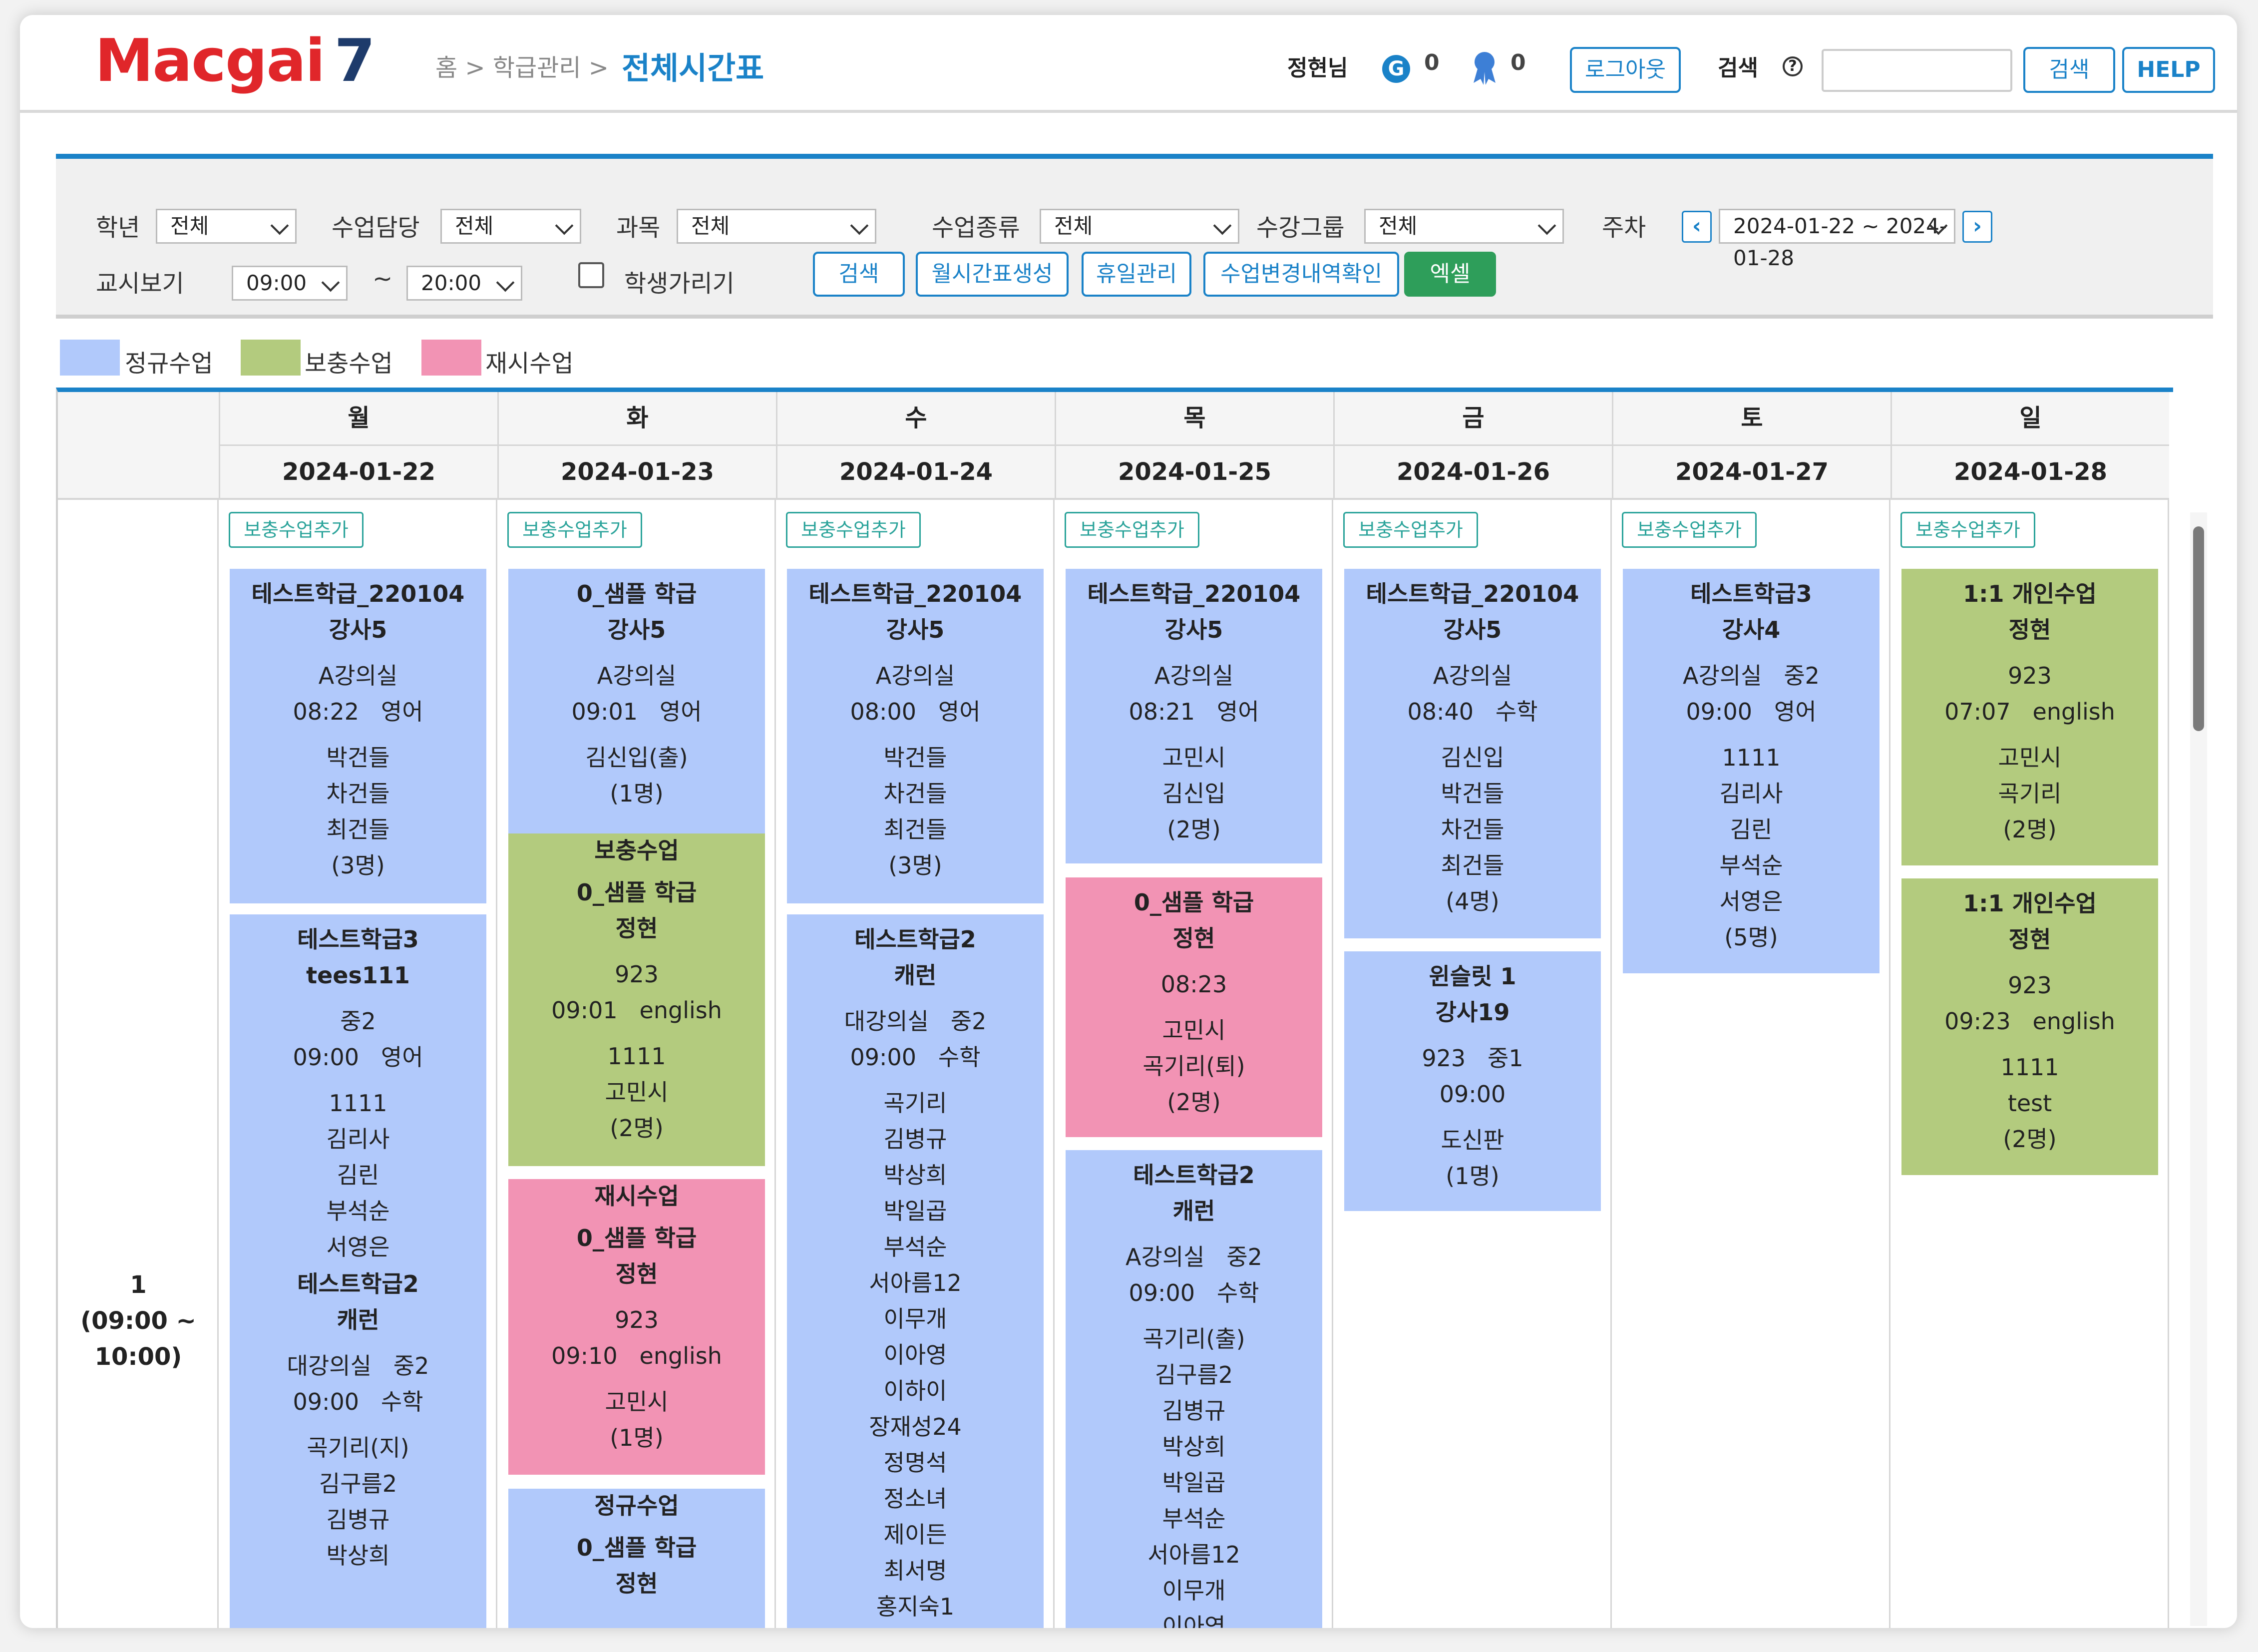 This screenshot has height=1652, width=2258. Describe the element at coordinates (636, 1327) in the screenshot. I see `class-card: 재시수업 0_샘플 학급 정현 923 09:10 english 고민시 (1명)` at that location.